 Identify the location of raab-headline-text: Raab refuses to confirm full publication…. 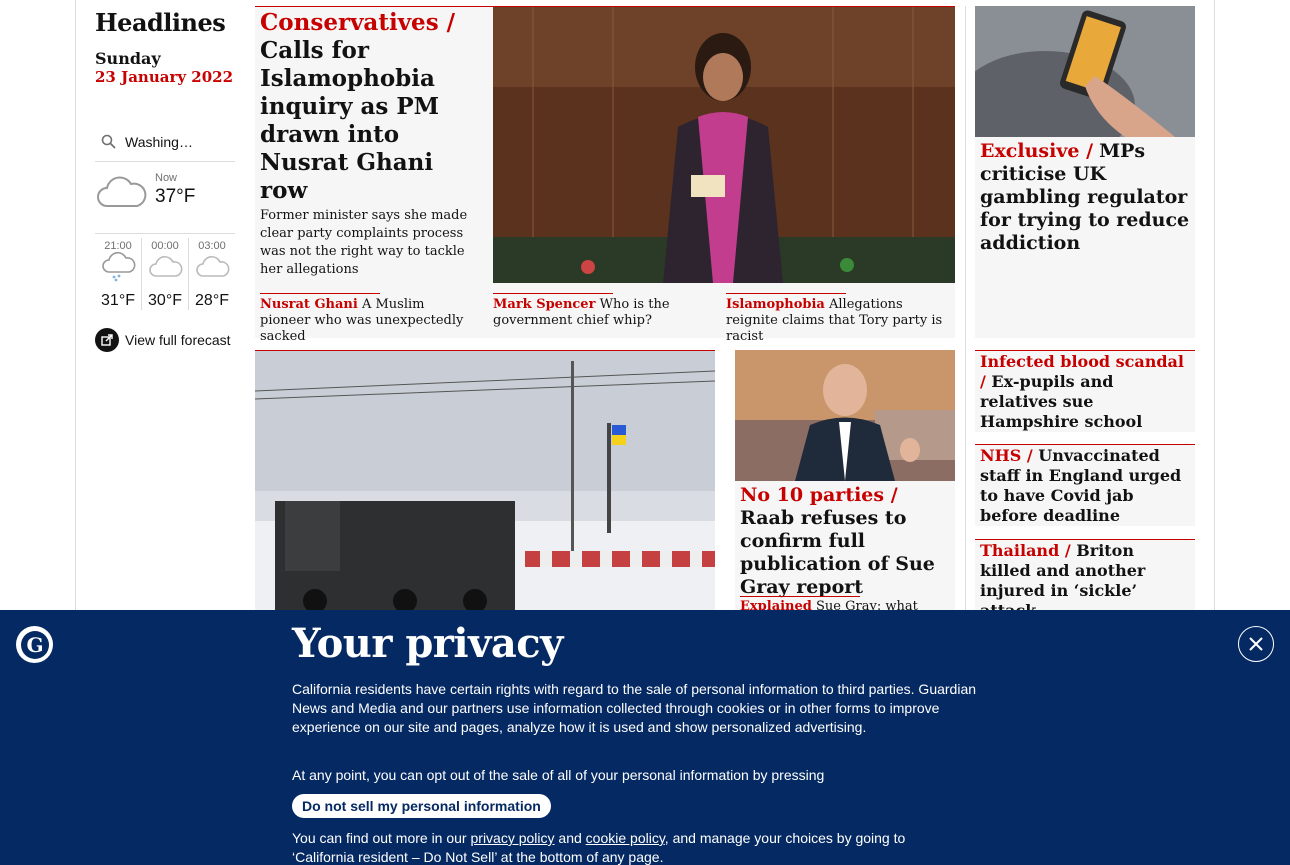
(837, 552).